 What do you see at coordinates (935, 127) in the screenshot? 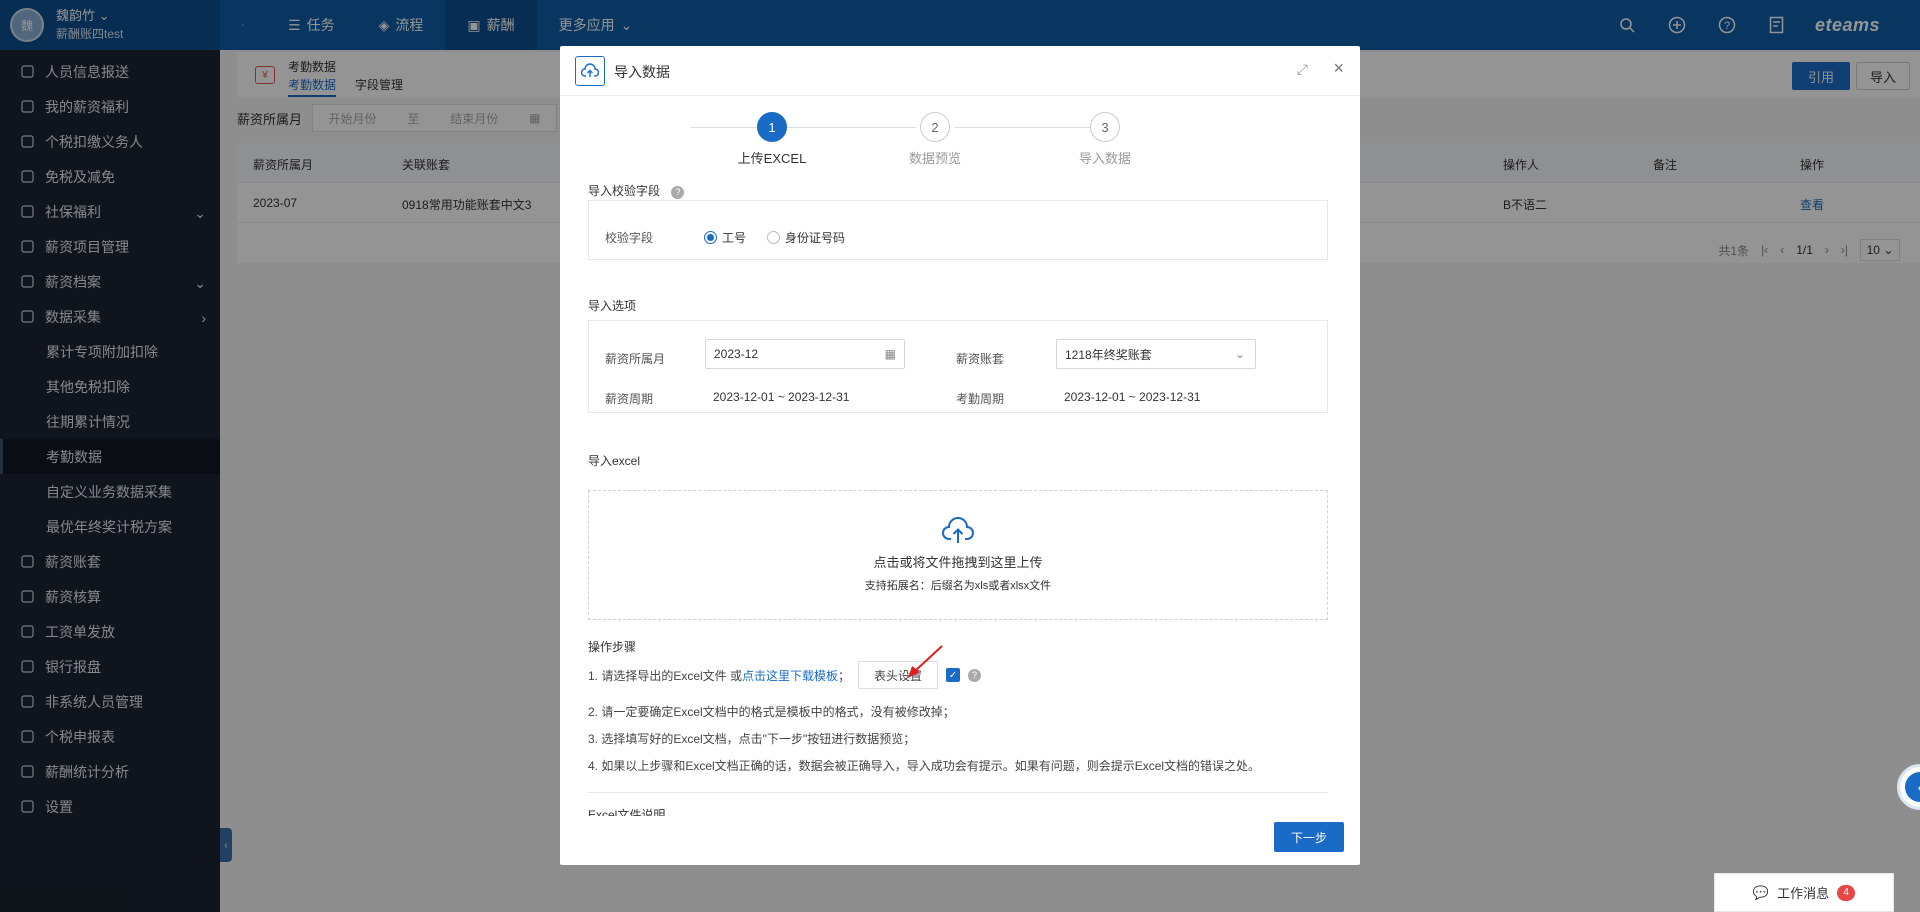
I see `step-number: 2` at bounding box center [935, 127].